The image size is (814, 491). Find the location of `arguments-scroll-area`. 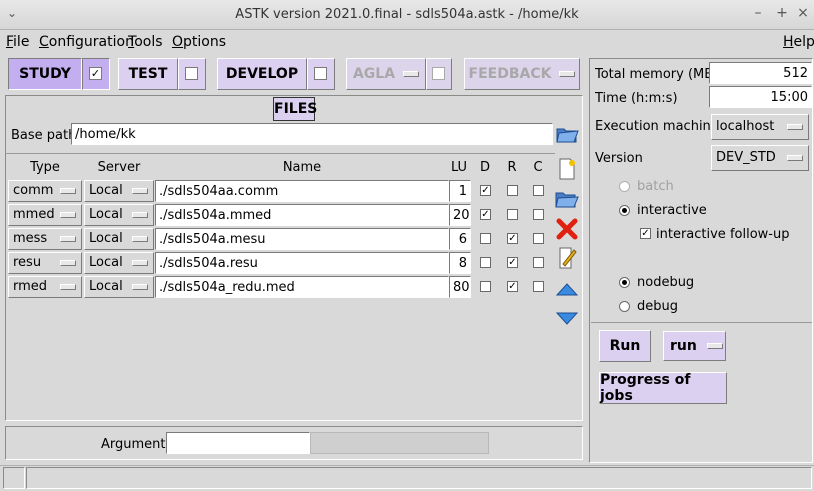

arguments-scroll-area is located at coordinates (399, 443).